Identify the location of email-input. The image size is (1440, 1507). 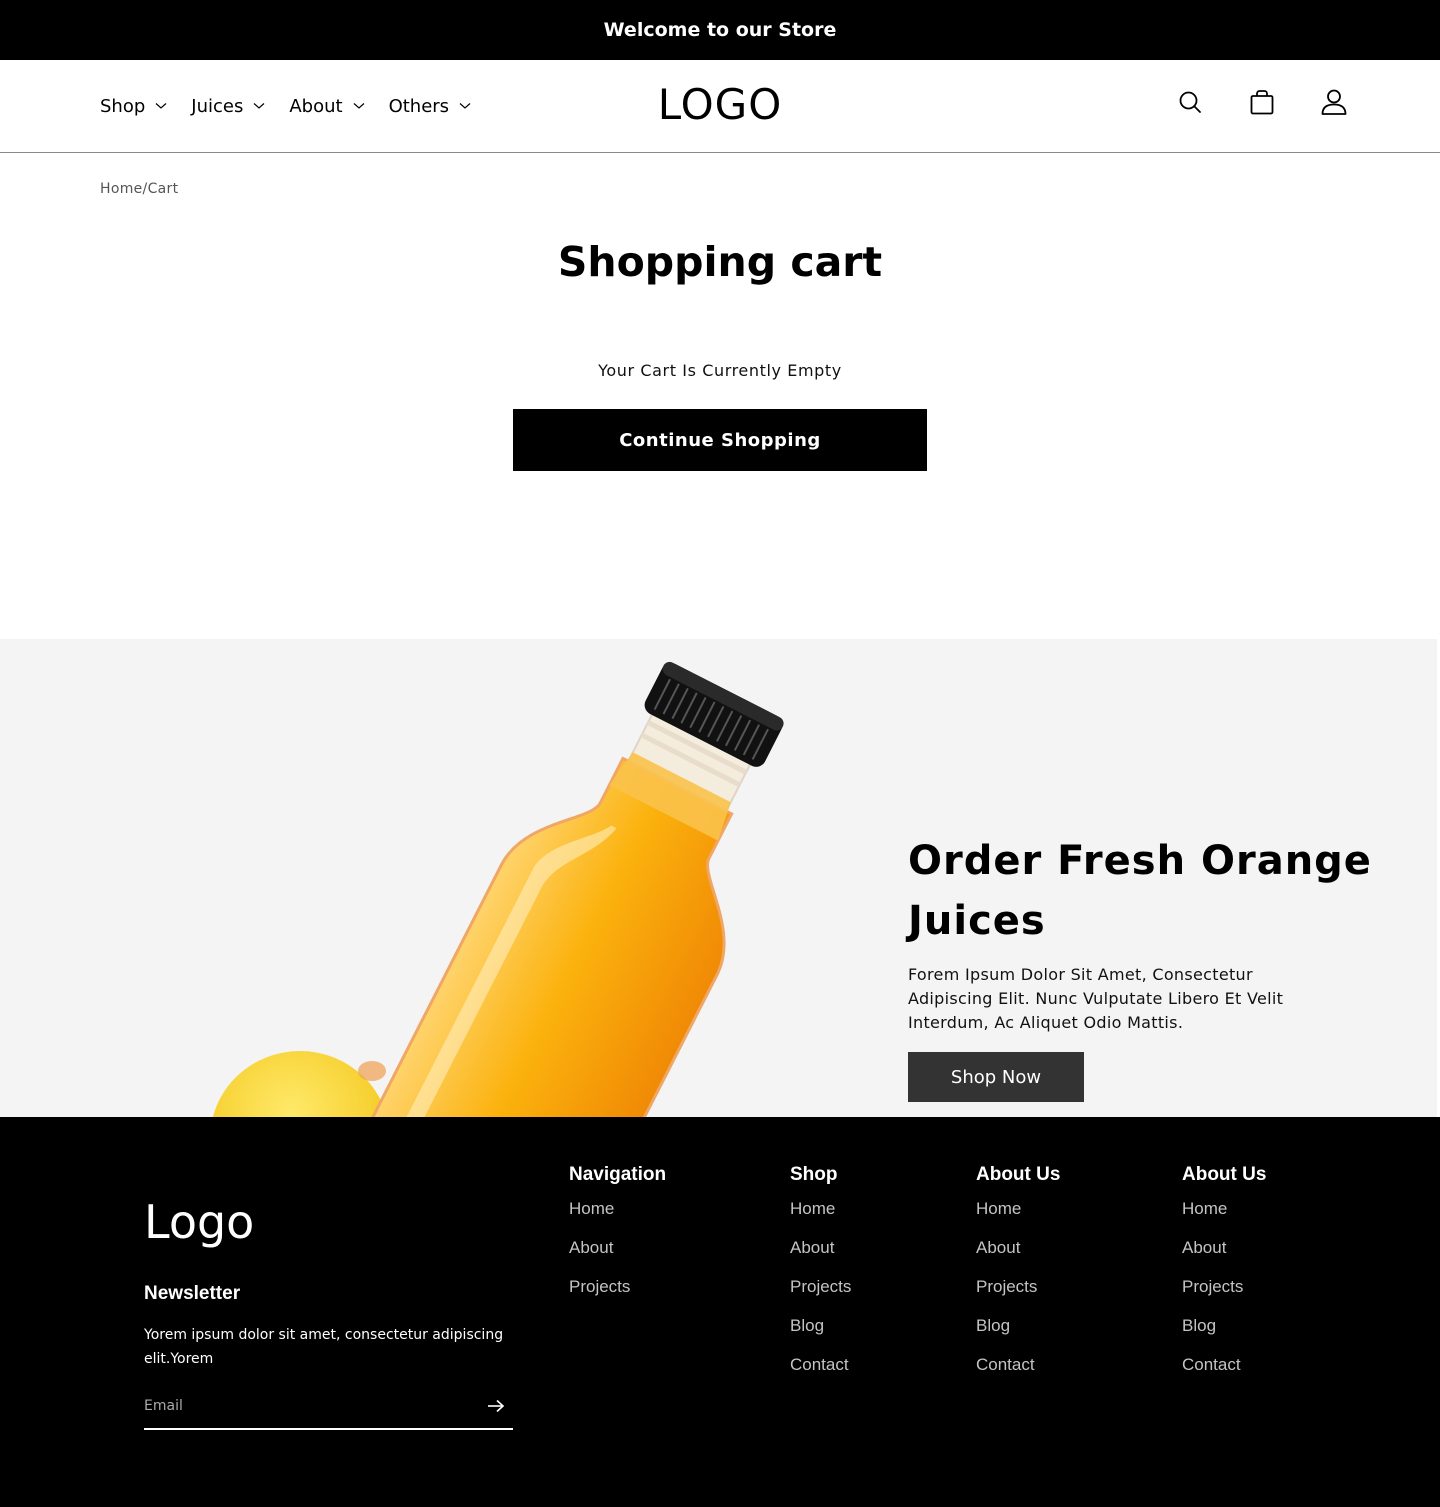
(315, 1405).